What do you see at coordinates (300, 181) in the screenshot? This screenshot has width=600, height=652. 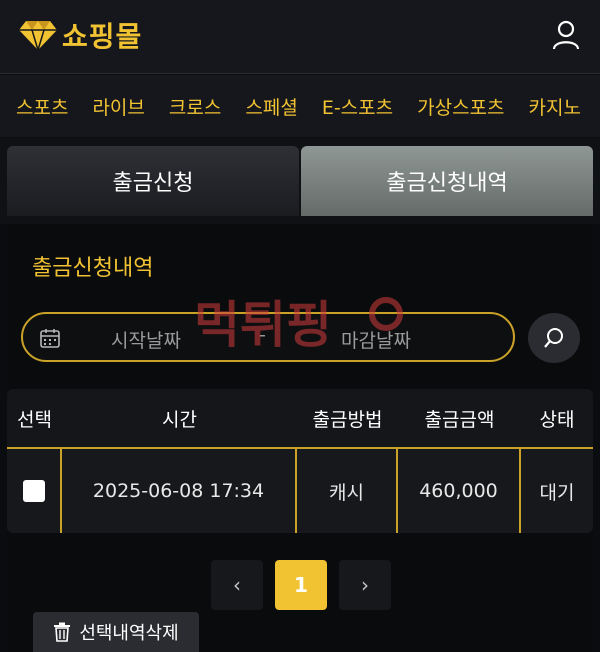 I see `withdraw-tabs: 출금신청 출금신청내역` at bounding box center [300, 181].